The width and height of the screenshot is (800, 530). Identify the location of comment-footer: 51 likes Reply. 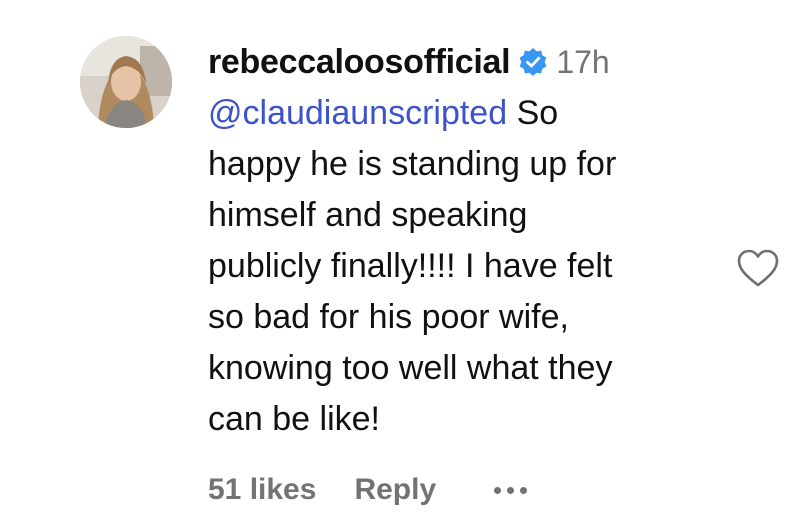
(368, 490).